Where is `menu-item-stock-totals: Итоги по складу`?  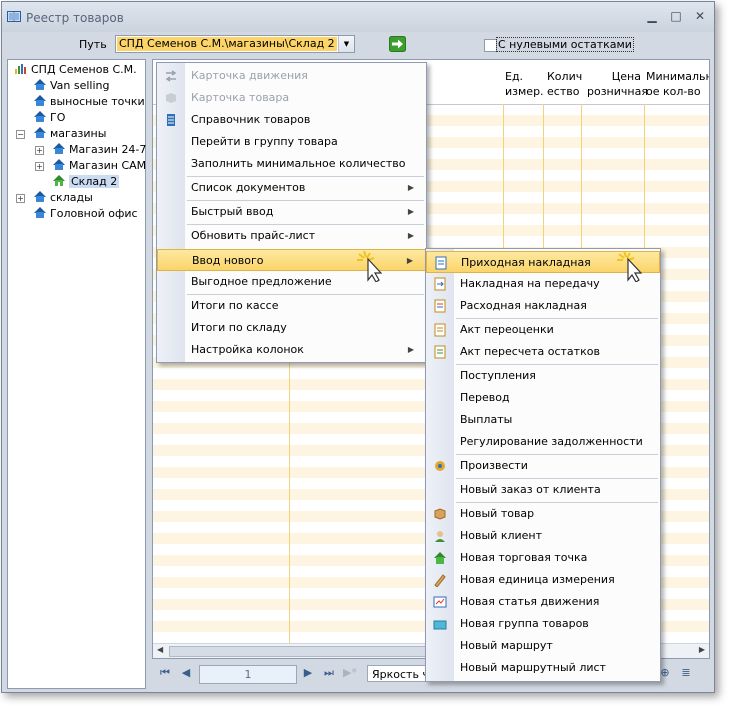 menu-item-stock-totals: Итоги по складу is located at coordinates (291, 328).